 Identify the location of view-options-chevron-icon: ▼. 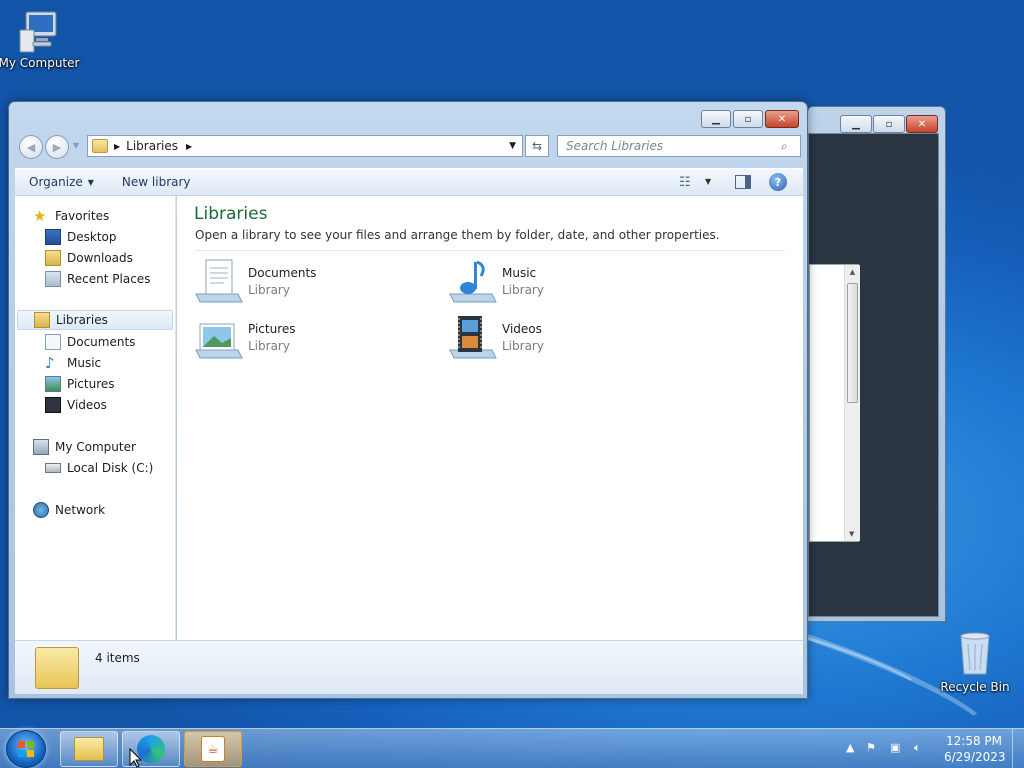
(708, 181).